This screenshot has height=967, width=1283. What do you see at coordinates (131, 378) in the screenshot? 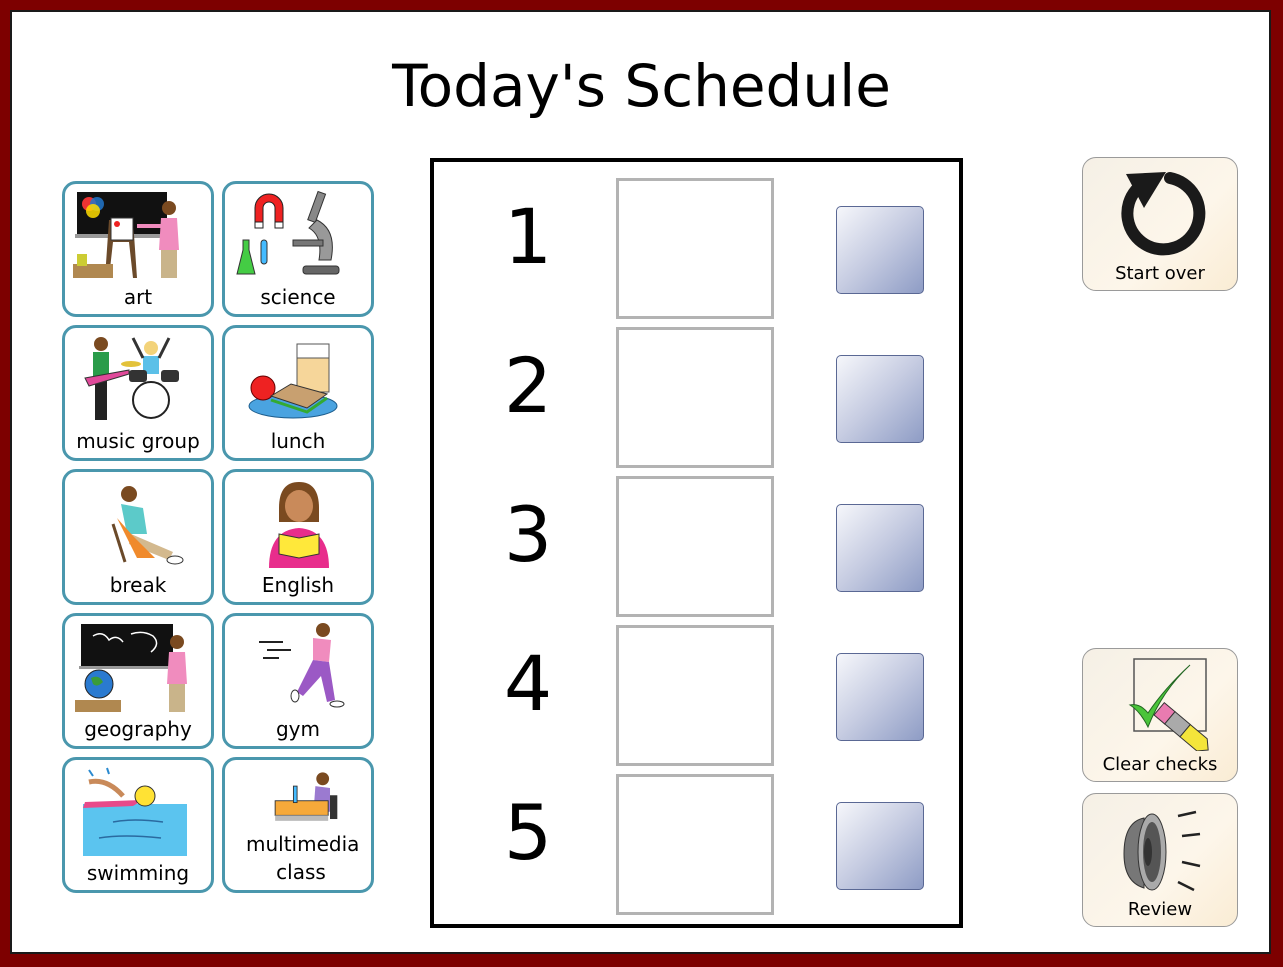
I see `music-group-band-icon` at bounding box center [131, 378].